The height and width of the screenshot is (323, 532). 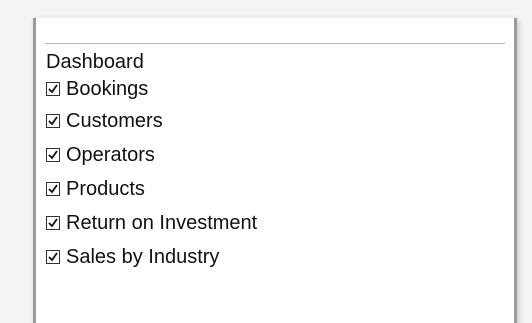 What do you see at coordinates (151, 89) in the screenshot?
I see `list-item-bookings: Bookings` at bounding box center [151, 89].